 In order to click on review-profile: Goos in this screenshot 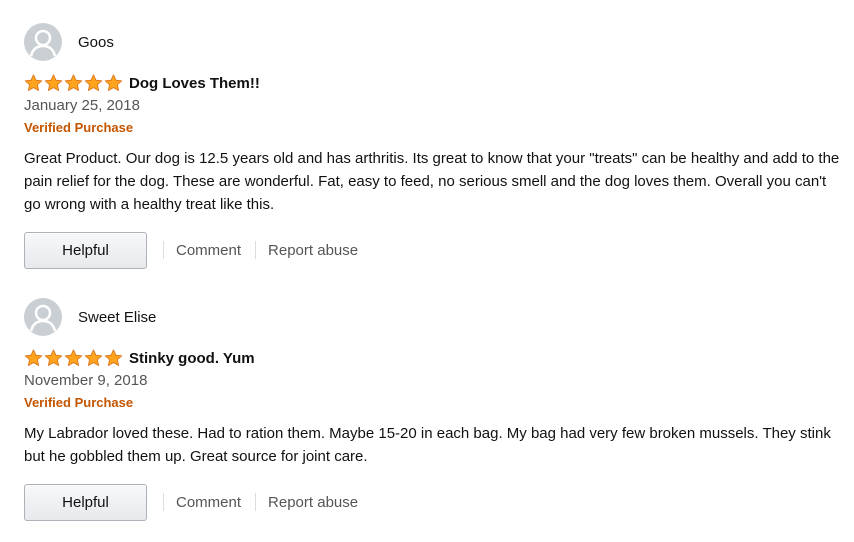, I will do `click(432, 42)`.